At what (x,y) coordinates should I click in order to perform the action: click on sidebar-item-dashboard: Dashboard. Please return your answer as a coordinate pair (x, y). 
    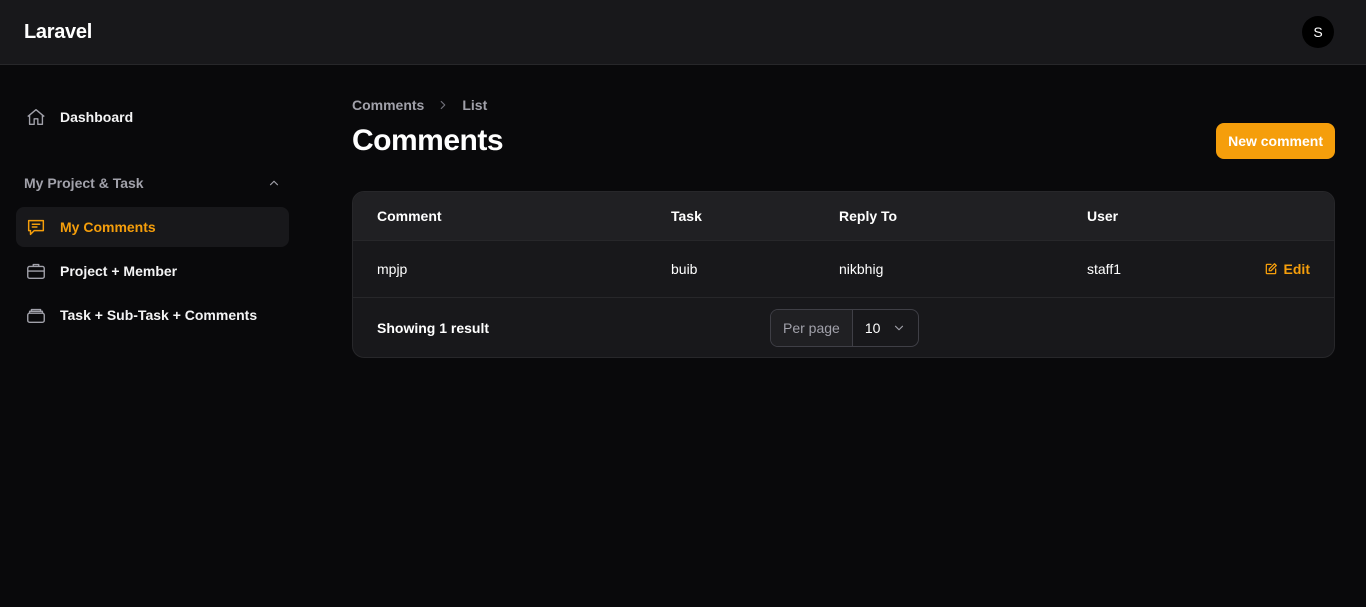
    Looking at the image, I should click on (152, 117).